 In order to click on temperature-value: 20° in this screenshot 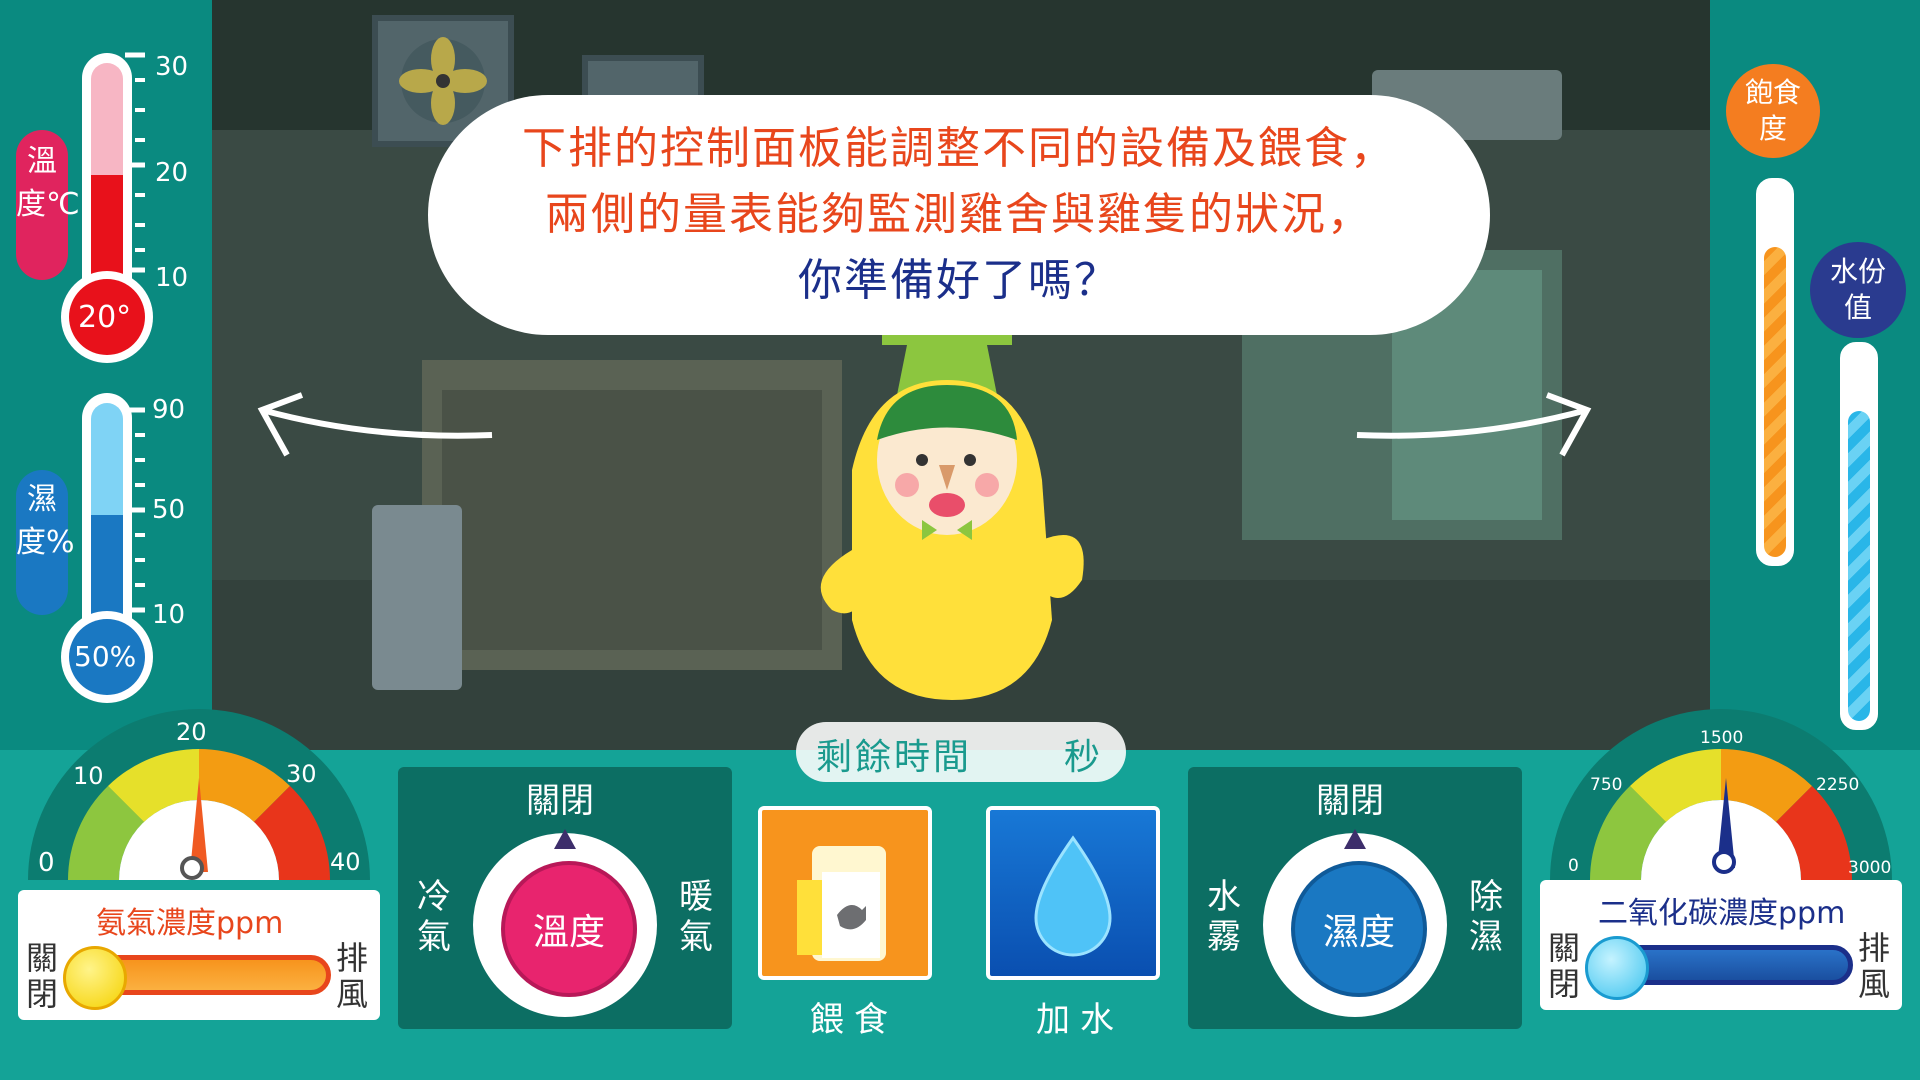, I will do `click(105, 317)`.